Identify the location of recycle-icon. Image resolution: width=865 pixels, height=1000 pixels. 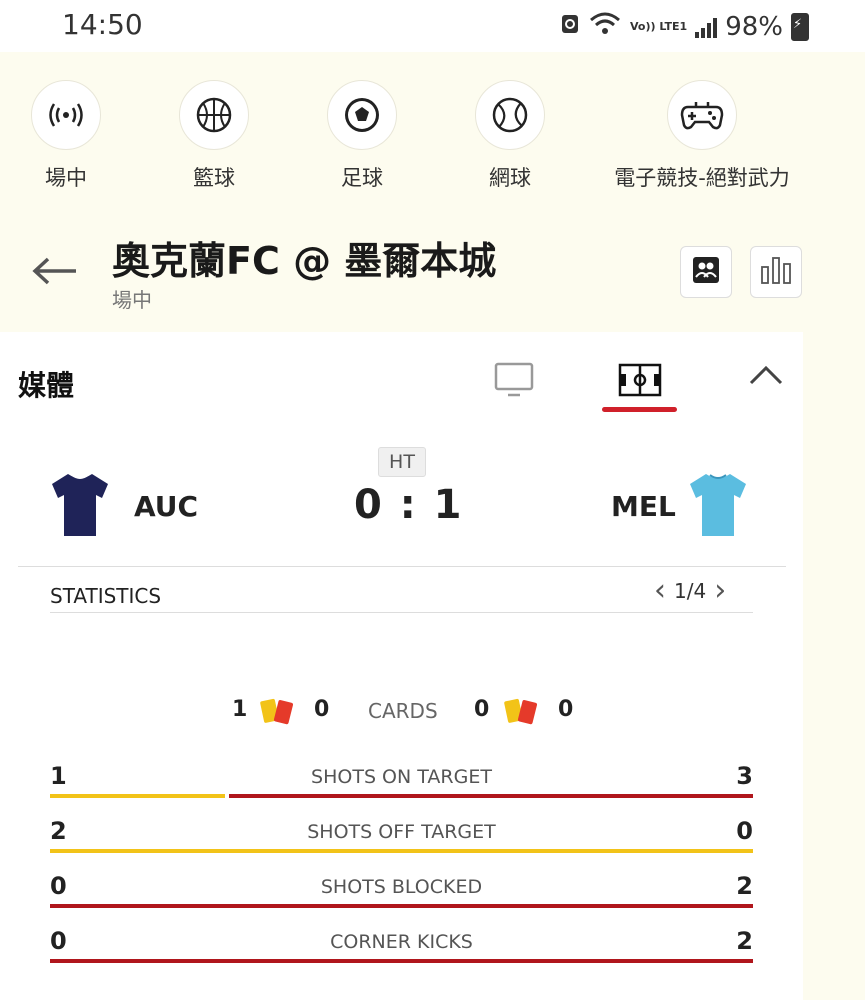
(570, 26).